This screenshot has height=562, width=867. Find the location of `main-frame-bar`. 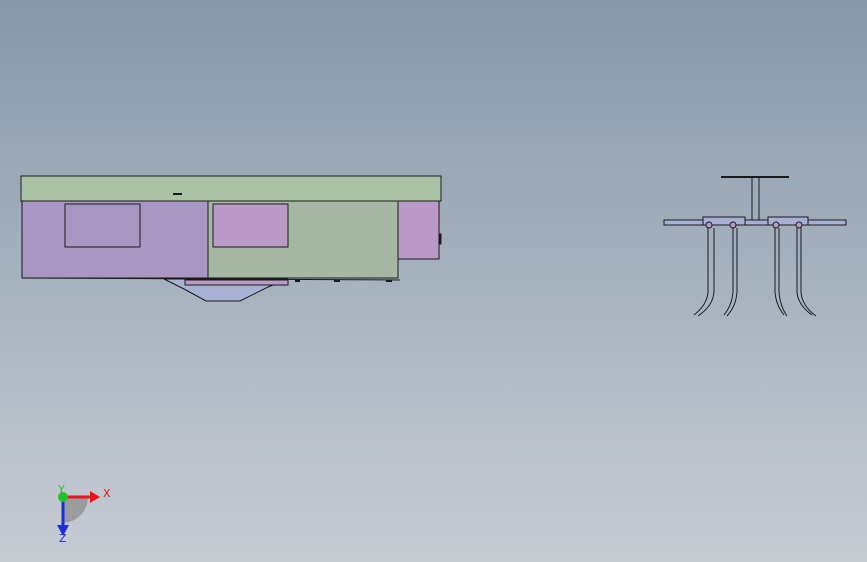

main-frame-bar is located at coordinates (755, 222).